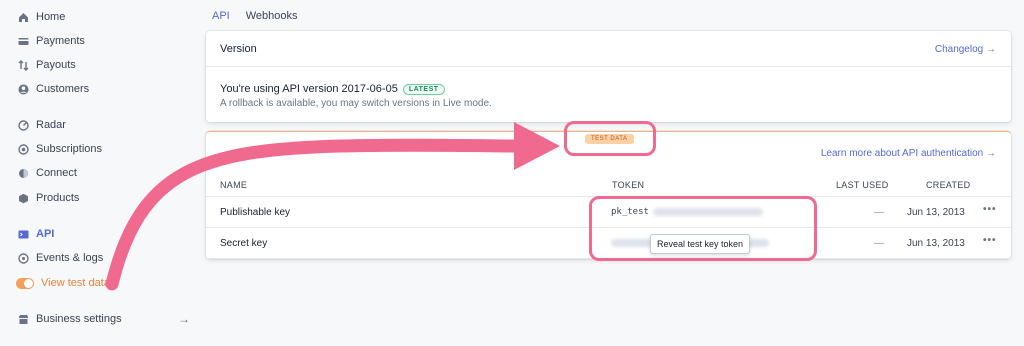 This screenshot has height=346, width=1024. What do you see at coordinates (23, 173) in the screenshot?
I see `connect-icon` at bounding box center [23, 173].